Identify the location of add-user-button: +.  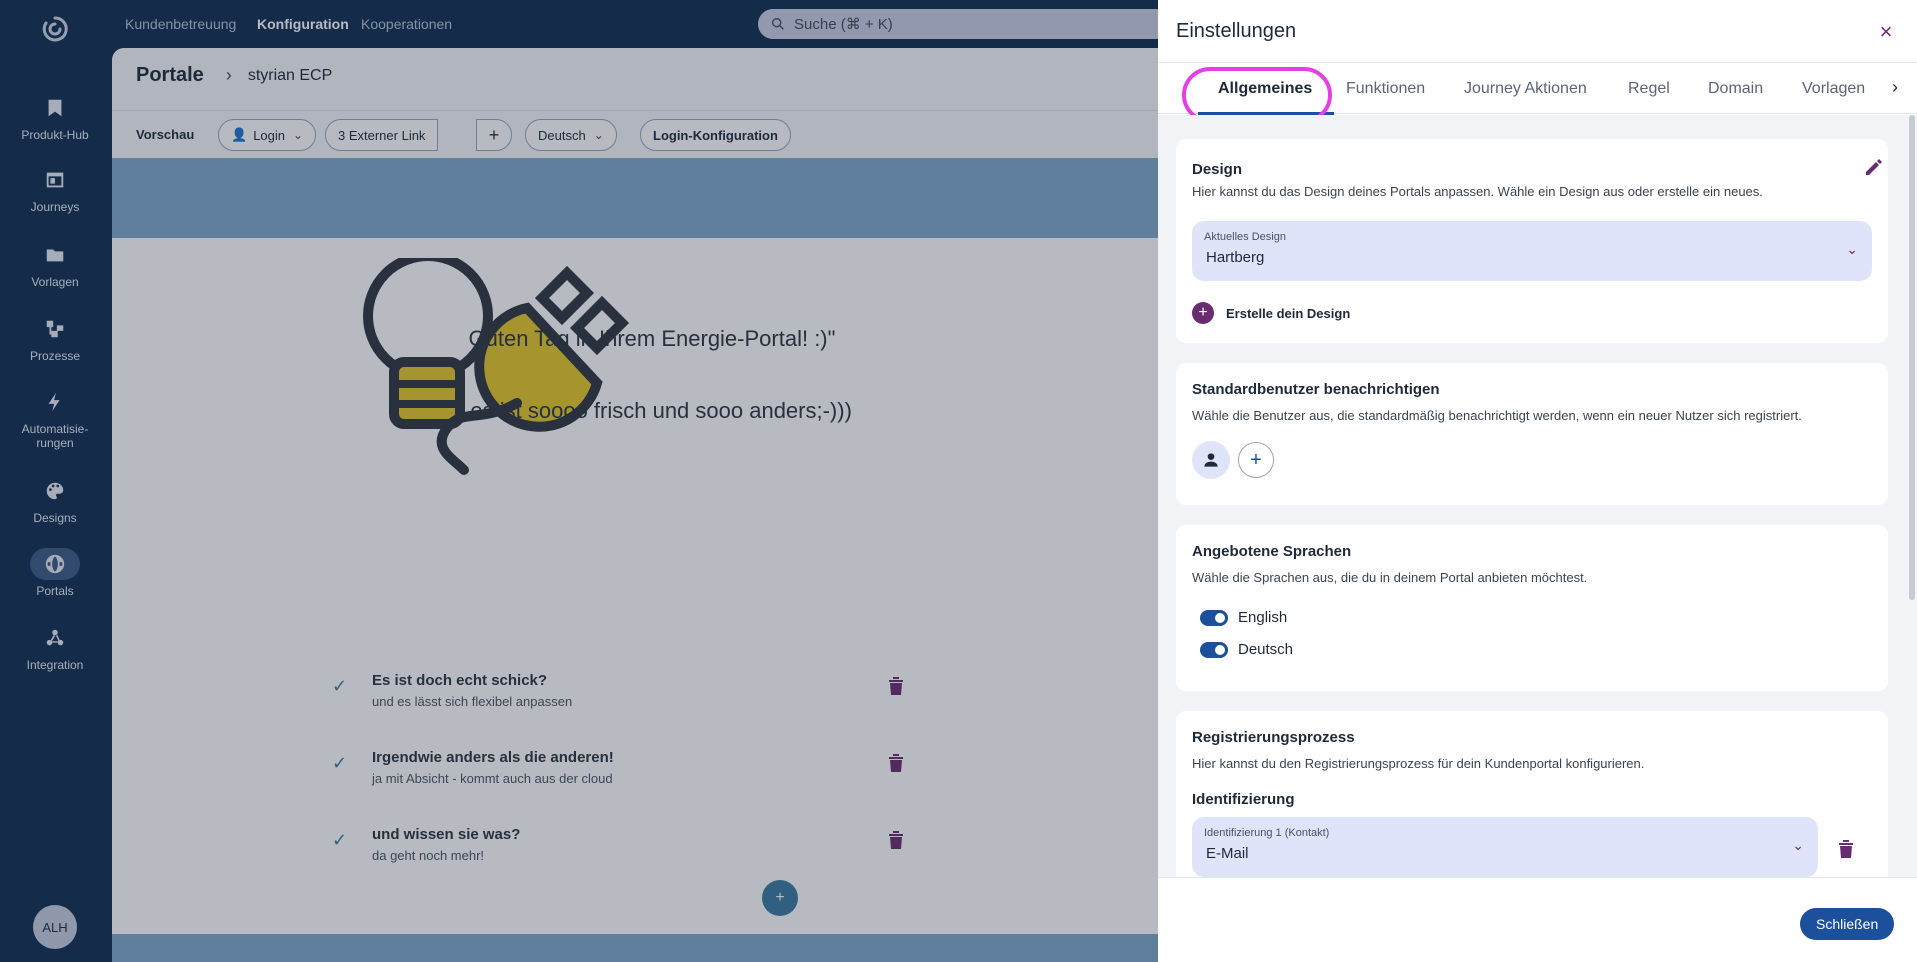
(1256, 460).